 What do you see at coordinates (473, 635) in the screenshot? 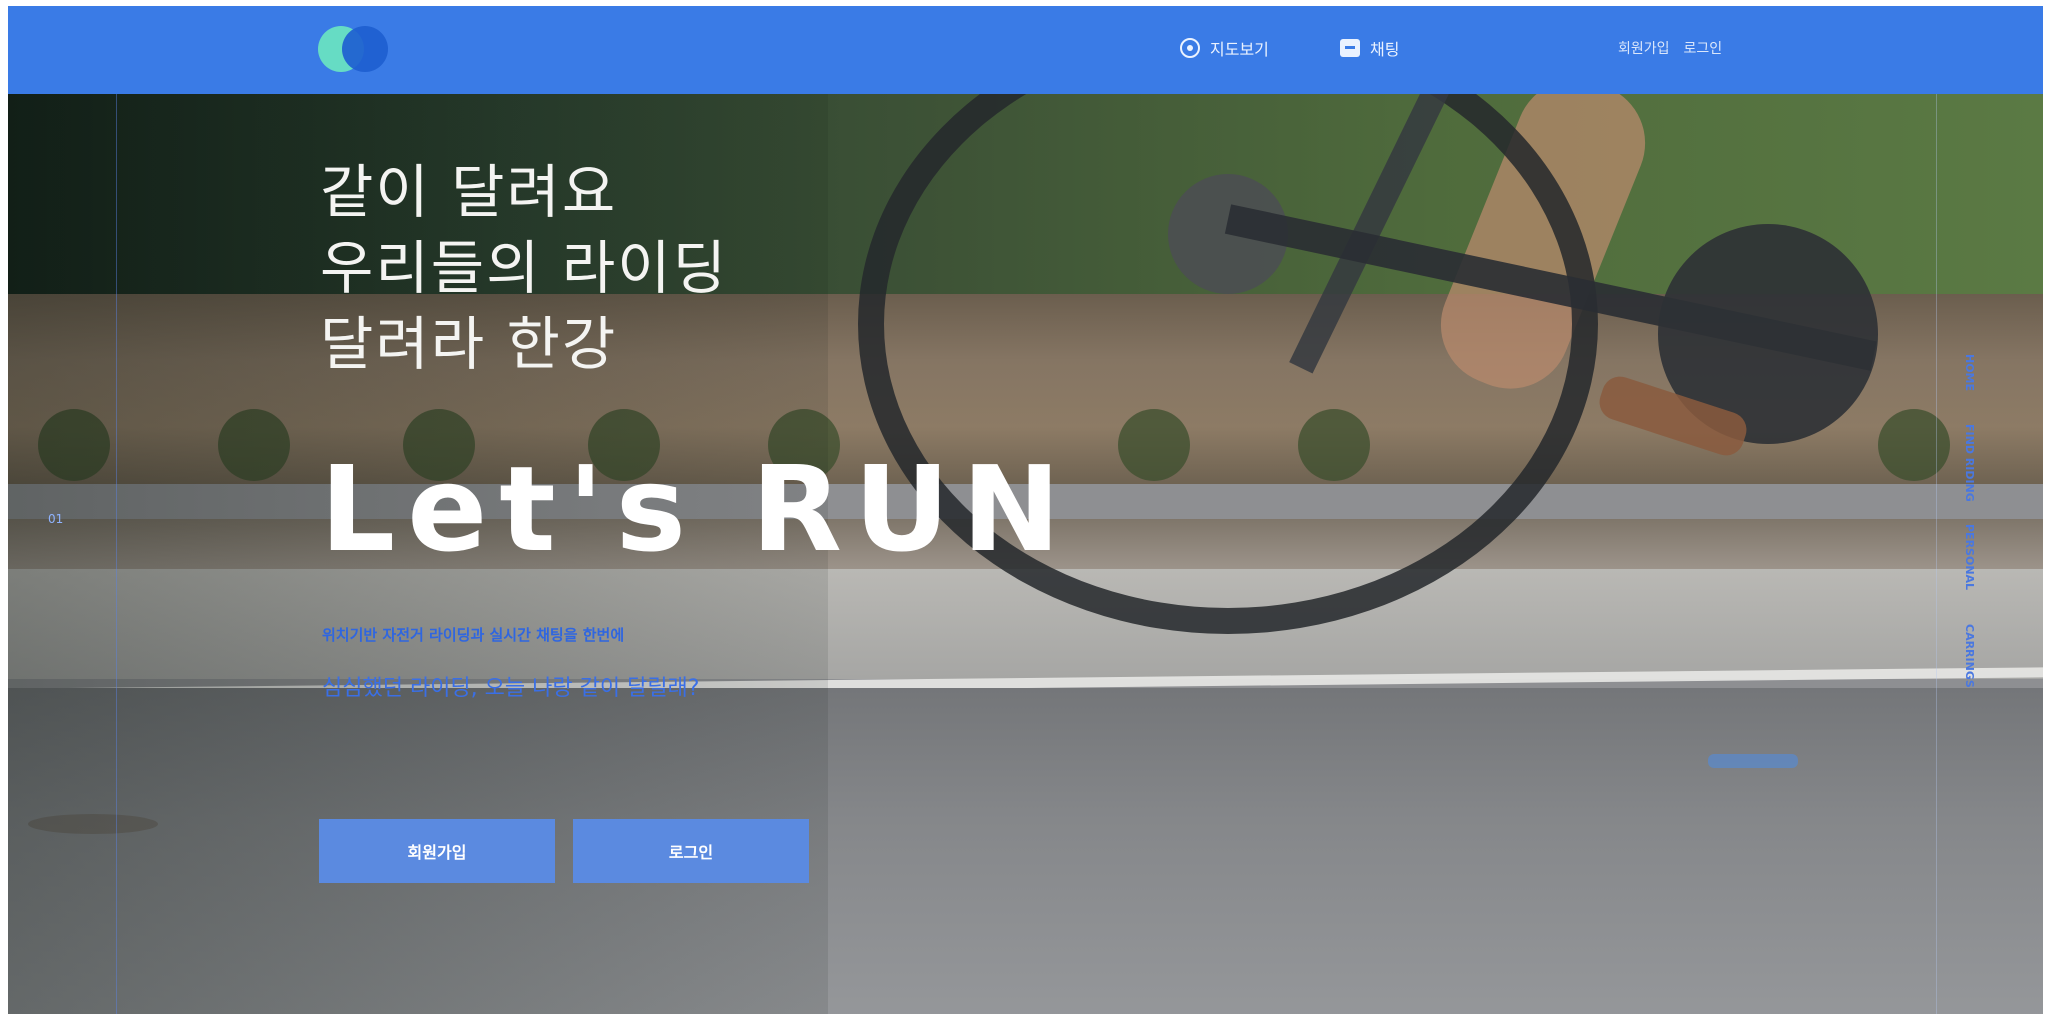
I see `hero-subtitle: 위치기반 자전거 라이딩과 실시간 채팅을 한번에` at bounding box center [473, 635].